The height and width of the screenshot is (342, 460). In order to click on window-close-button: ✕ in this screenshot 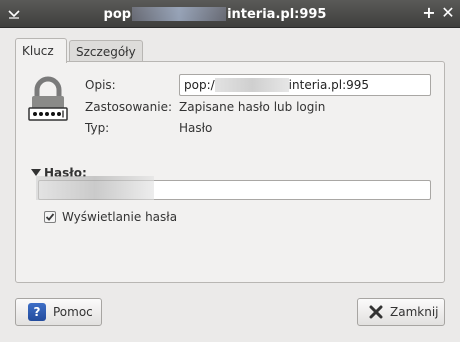, I will do `click(448, 13)`.